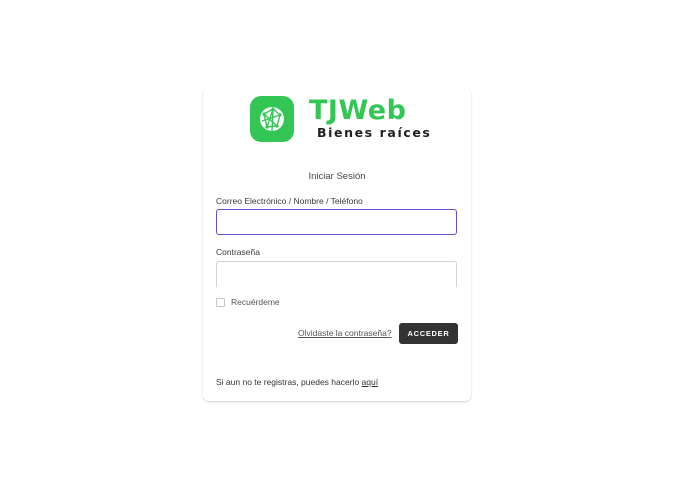 The image size is (700, 500). I want to click on brand-name: TJWeb, so click(358, 110).